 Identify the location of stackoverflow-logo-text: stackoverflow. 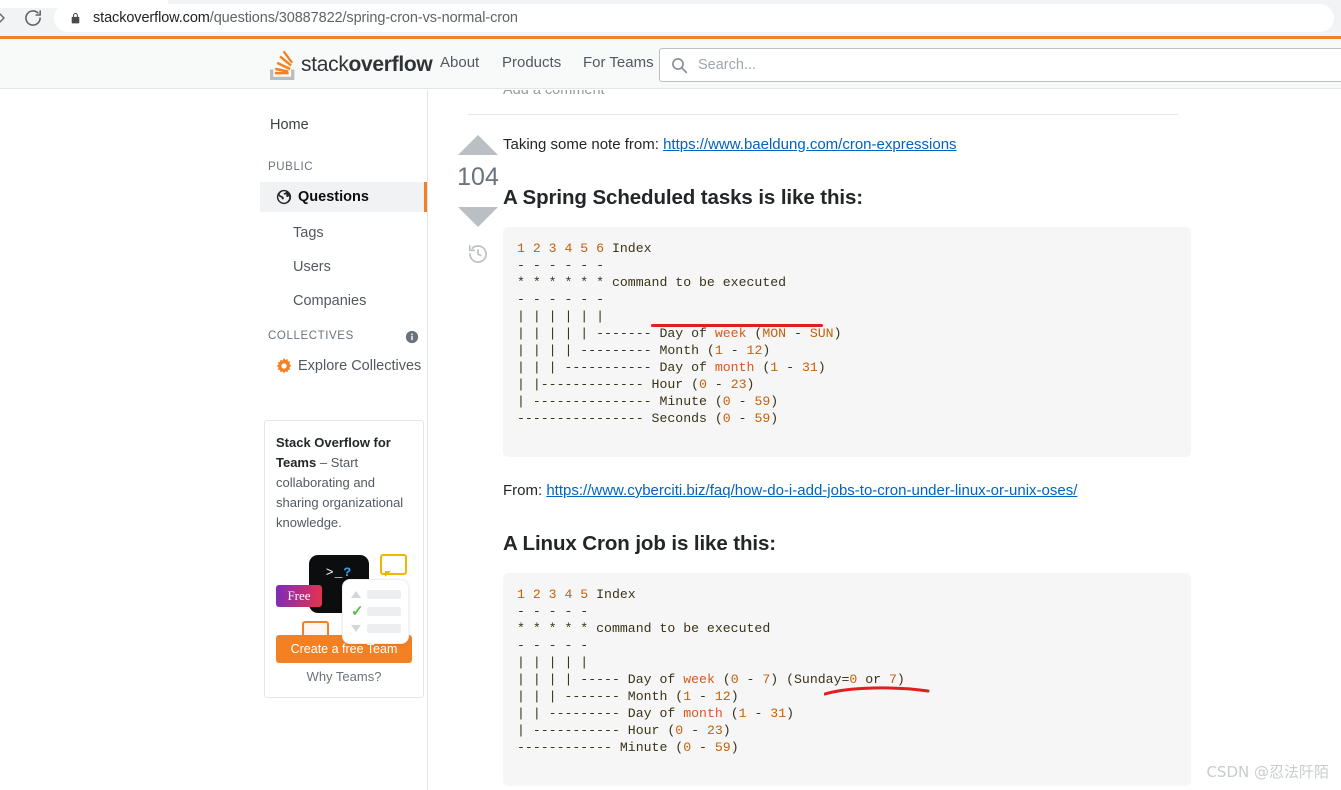
(367, 65).